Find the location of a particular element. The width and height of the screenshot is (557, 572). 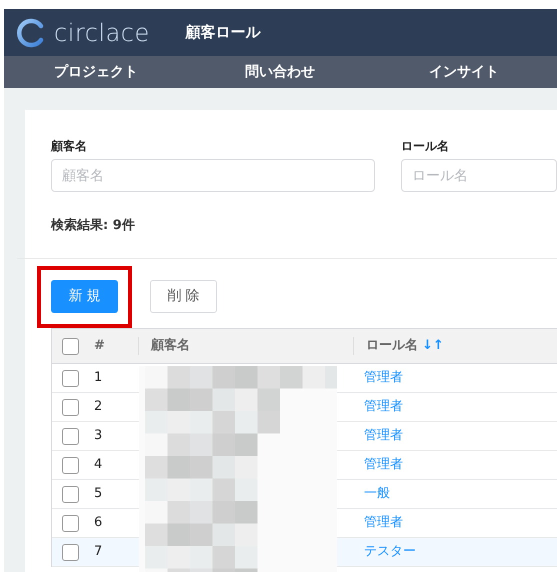

field-label: ロール名 is located at coordinates (425, 146).